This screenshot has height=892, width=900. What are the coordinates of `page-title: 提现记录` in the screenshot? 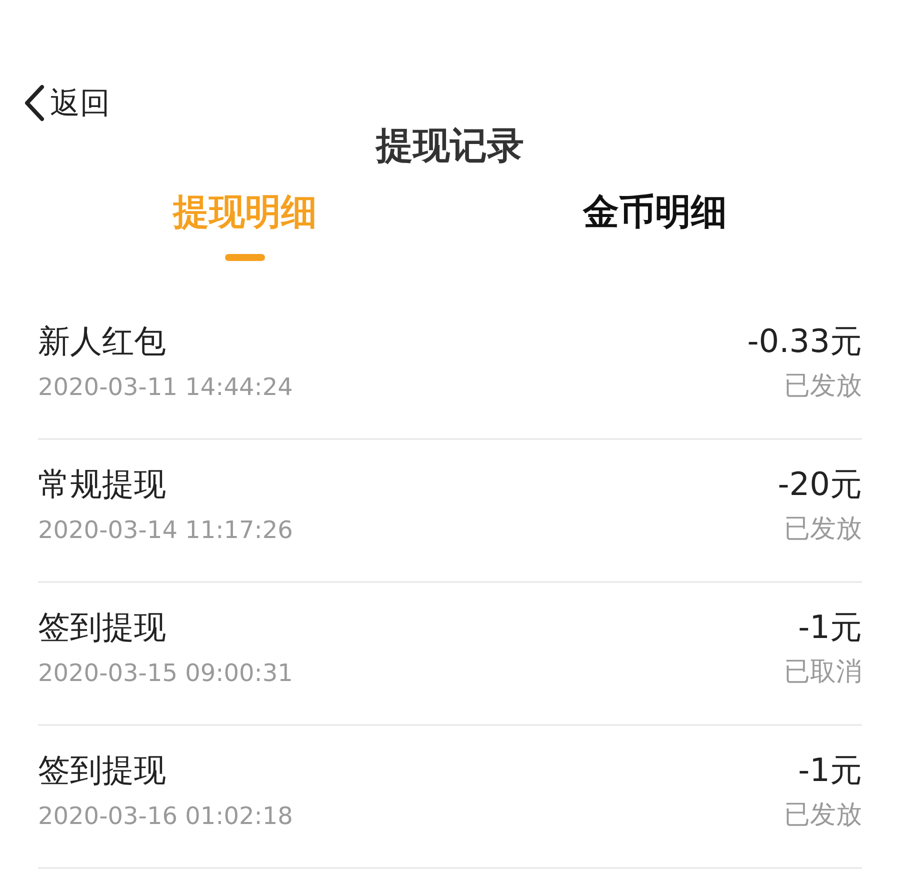 It's located at (450, 146).